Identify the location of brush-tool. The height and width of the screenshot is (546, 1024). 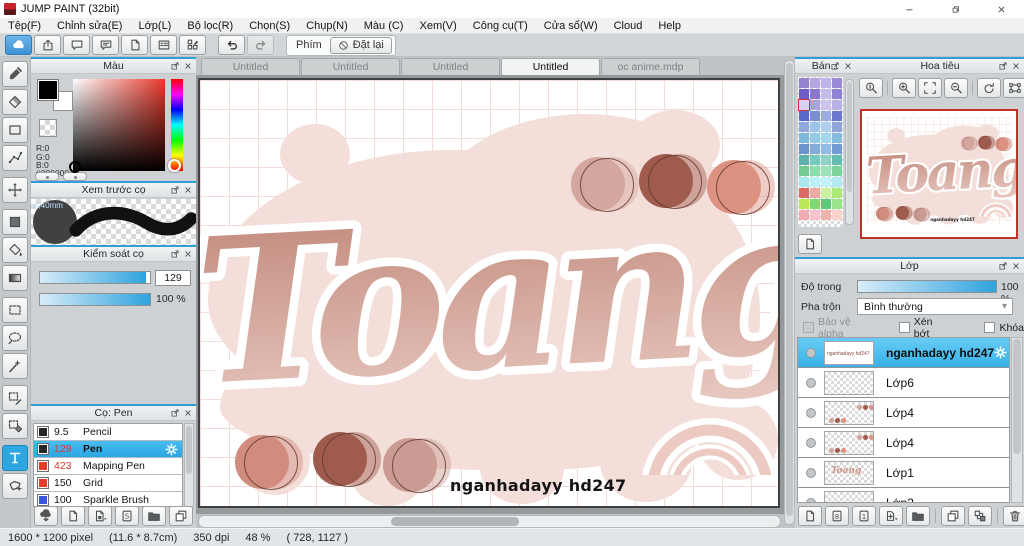
(15, 74).